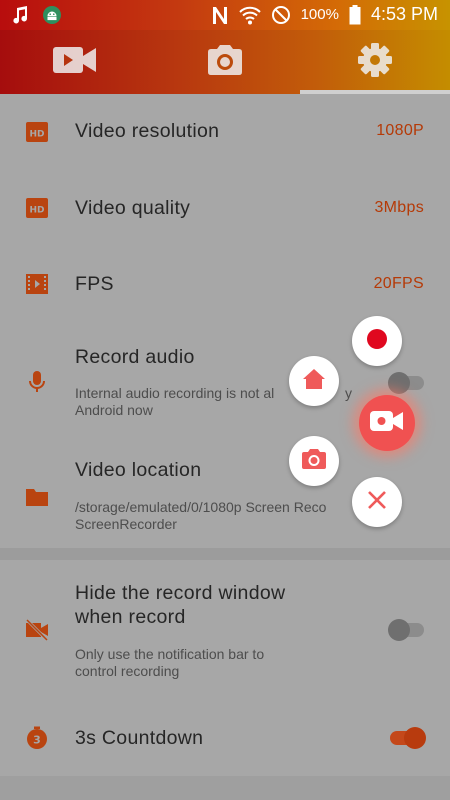 The width and height of the screenshot is (450, 800). What do you see at coordinates (400, 130) in the screenshot?
I see `setting-value: 1080P` at bounding box center [400, 130].